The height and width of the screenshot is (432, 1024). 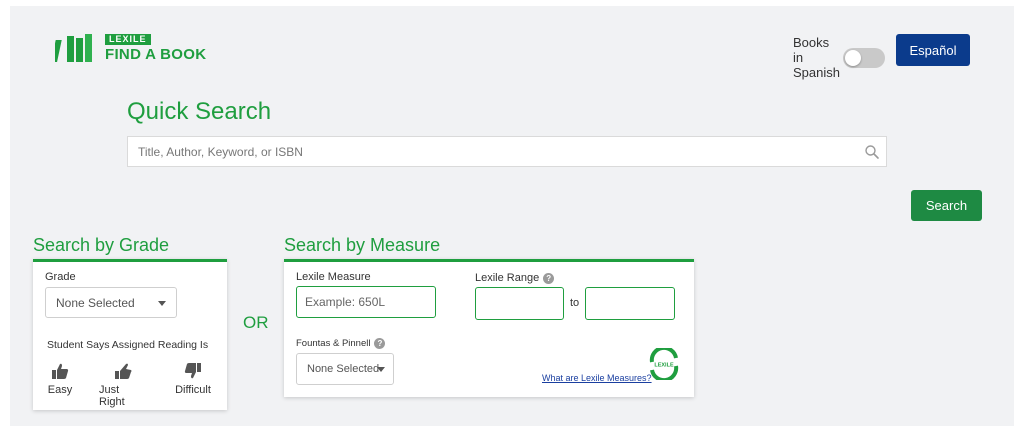 What do you see at coordinates (872, 152) in the screenshot?
I see `search-icon` at bounding box center [872, 152].